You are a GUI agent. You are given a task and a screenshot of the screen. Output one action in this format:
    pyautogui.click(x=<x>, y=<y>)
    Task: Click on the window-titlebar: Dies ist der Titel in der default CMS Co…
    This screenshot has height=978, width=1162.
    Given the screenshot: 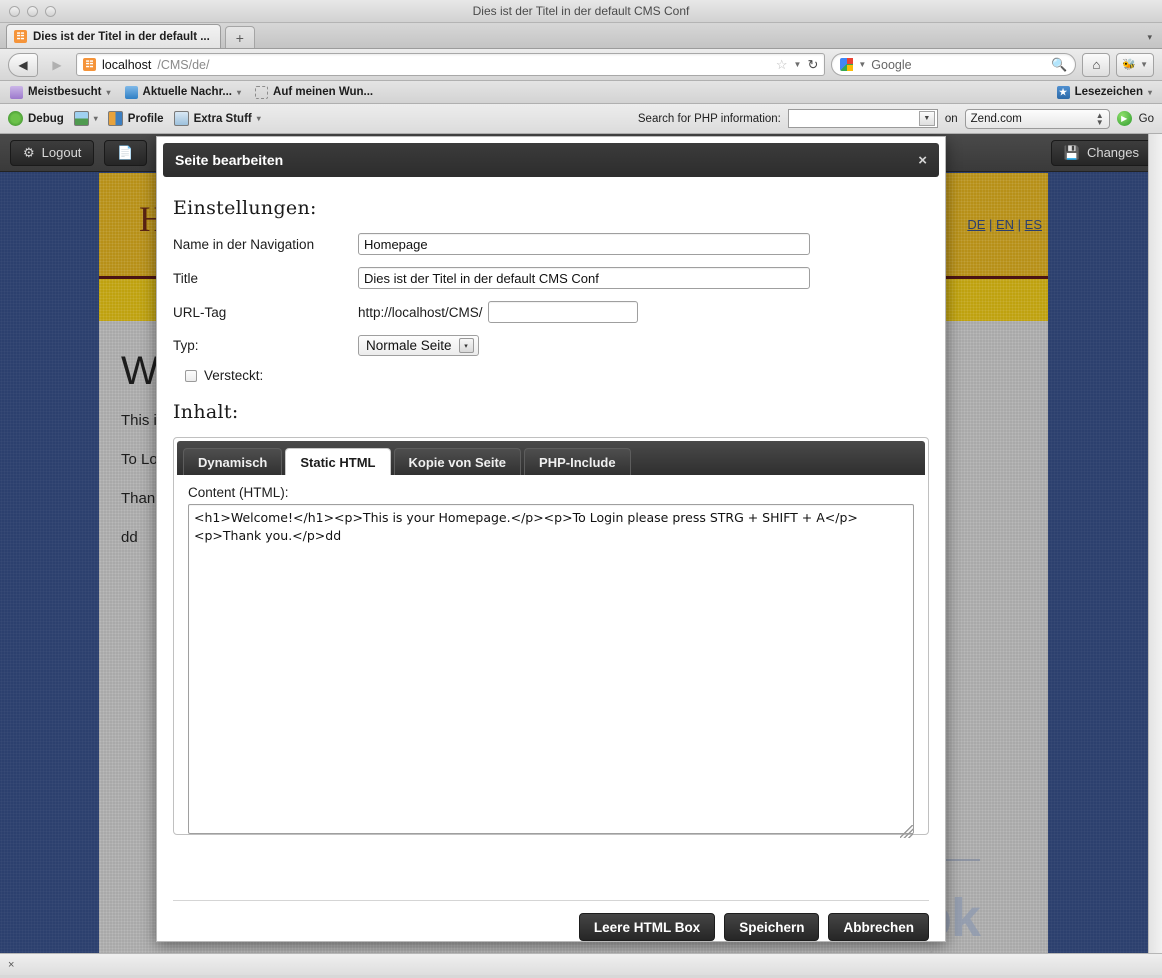 What is the action you would take?
    pyautogui.click(x=581, y=11)
    